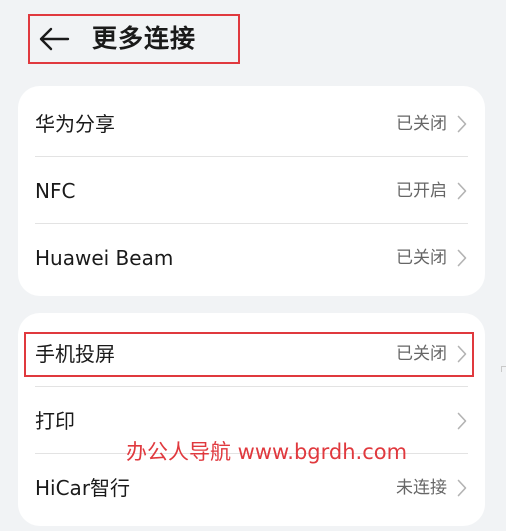 The width and height of the screenshot is (506, 531). Describe the element at coordinates (144, 38) in the screenshot. I see `page-title: 更多连接` at that location.